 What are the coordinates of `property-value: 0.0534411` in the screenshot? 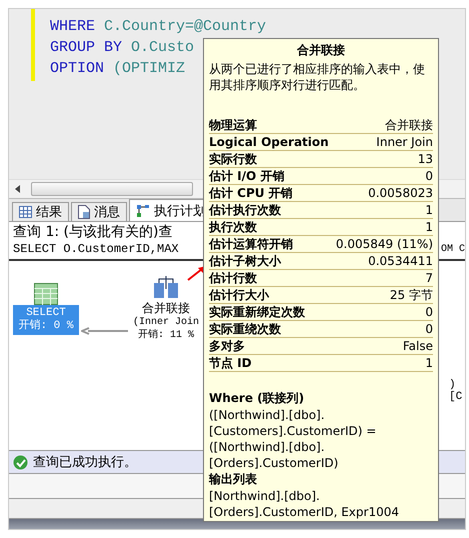 It's located at (400, 261).